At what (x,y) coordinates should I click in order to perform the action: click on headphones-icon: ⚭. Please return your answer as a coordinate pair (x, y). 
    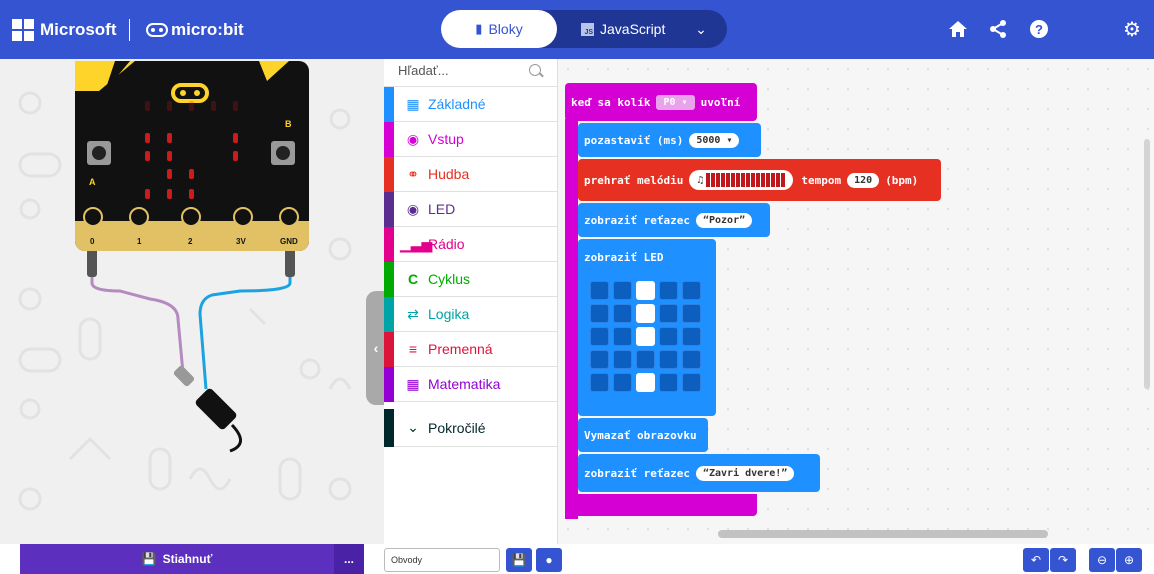
    Looking at the image, I should click on (413, 173).